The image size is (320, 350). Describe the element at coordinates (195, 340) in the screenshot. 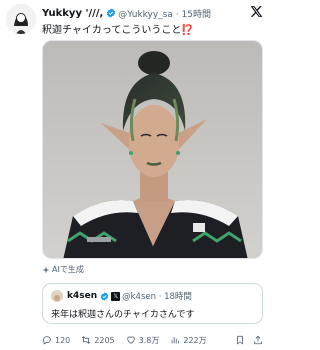

I see `view-count: 222万` at that location.